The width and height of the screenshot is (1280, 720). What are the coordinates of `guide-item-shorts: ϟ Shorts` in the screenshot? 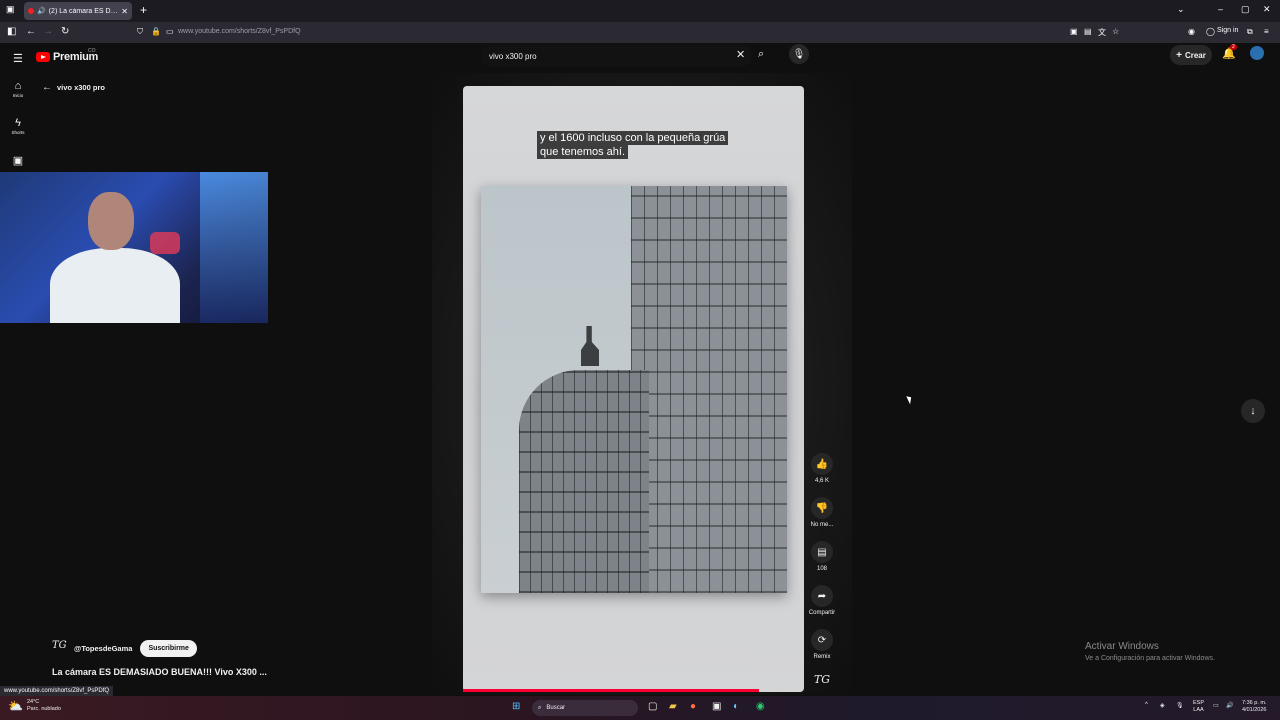 It's located at (18, 126).